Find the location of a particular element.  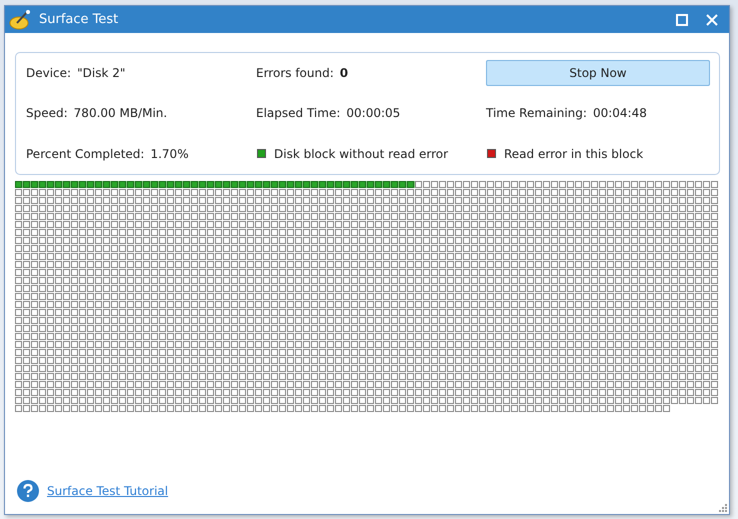

field-value: 780.00 MB/Min. is located at coordinates (121, 113).